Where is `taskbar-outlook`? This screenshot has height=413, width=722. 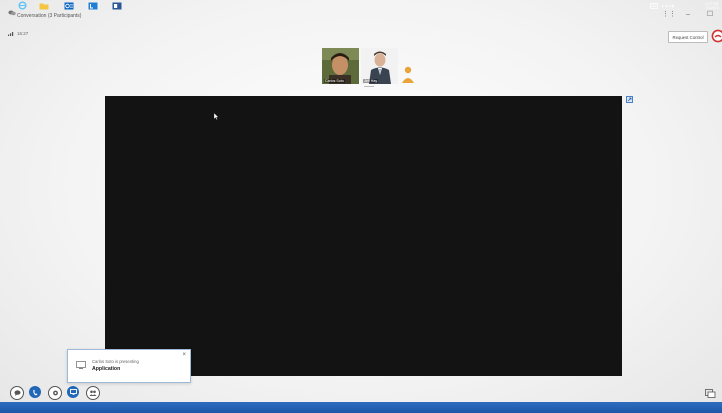
taskbar-outlook is located at coordinates (69, 5).